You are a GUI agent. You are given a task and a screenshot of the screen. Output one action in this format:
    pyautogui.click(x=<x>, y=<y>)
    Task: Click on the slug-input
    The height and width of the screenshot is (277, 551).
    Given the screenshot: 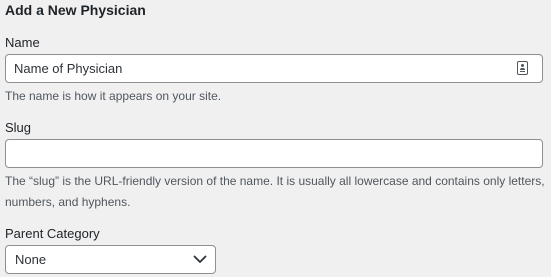 What is the action you would take?
    pyautogui.click(x=274, y=153)
    